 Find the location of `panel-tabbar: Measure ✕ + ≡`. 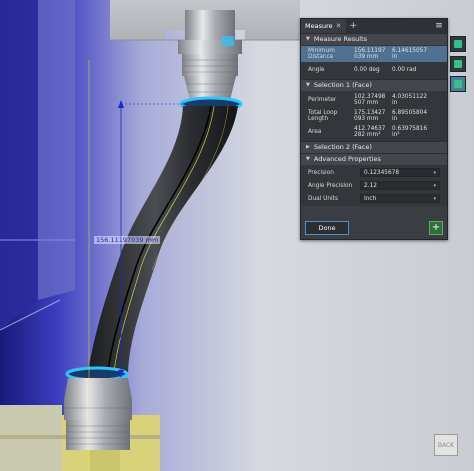

panel-tabbar: Measure ✕ + ≡ is located at coordinates (374, 26).